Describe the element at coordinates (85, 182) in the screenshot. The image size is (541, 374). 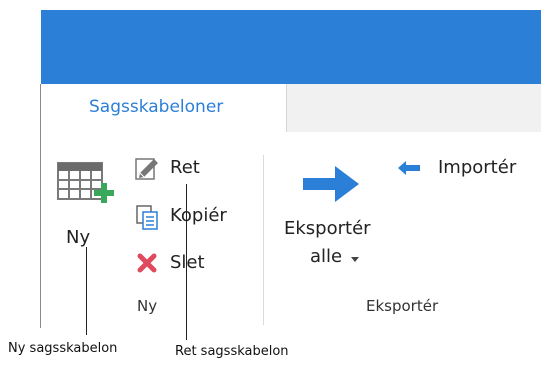
I see `new-template-icon` at that location.